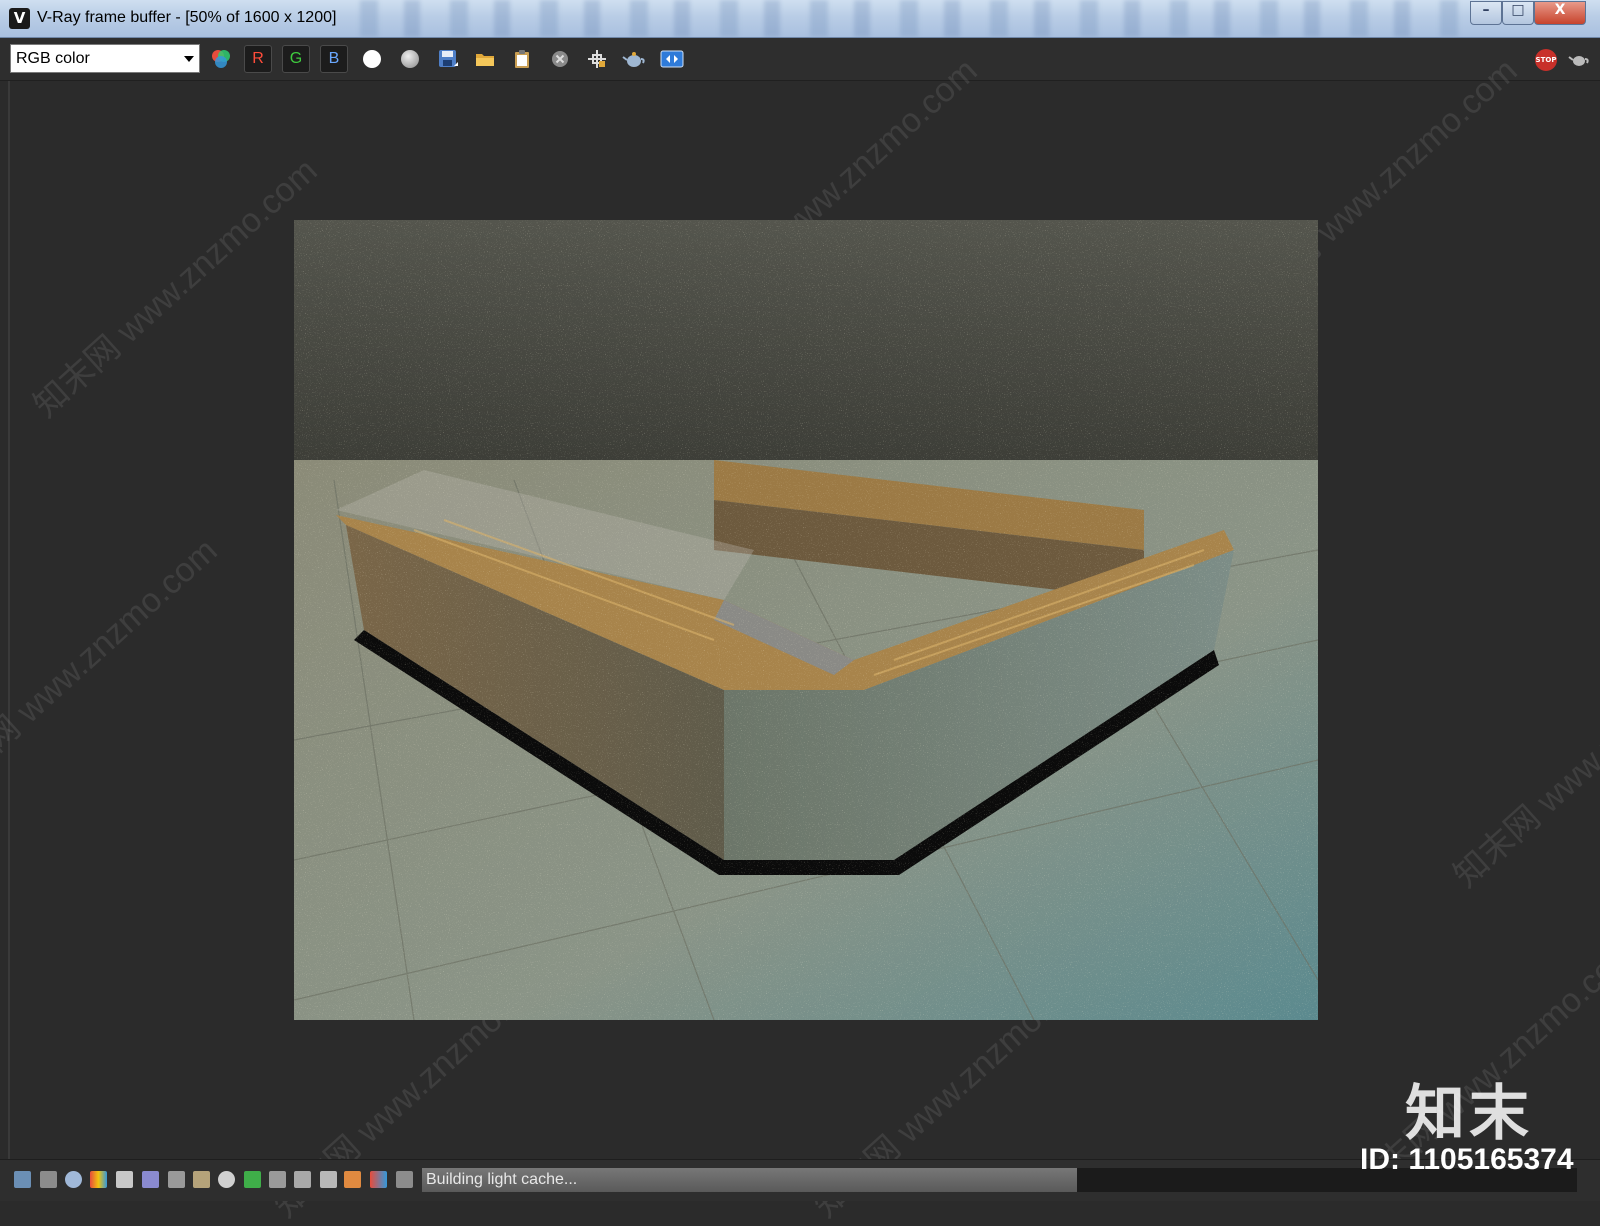 The width and height of the screenshot is (1600, 1226). I want to click on color-channels-icon, so click(221, 59).